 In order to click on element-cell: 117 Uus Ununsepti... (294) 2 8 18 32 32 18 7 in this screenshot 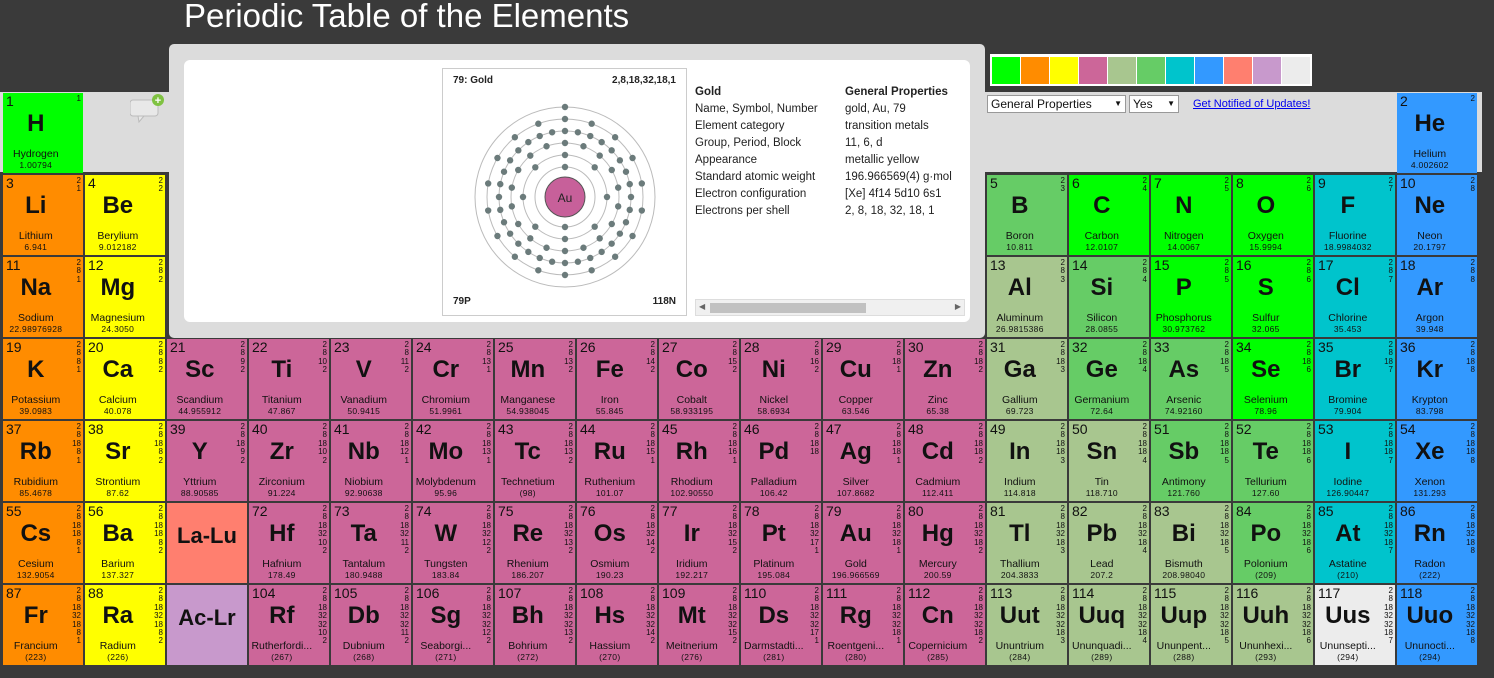, I will do `click(1355, 625)`.